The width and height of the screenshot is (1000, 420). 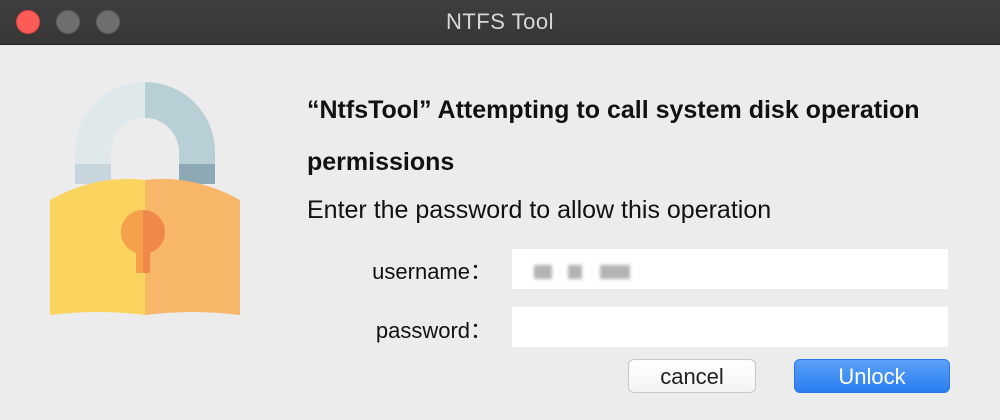 I want to click on cancel-button: cancel, so click(x=692, y=376).